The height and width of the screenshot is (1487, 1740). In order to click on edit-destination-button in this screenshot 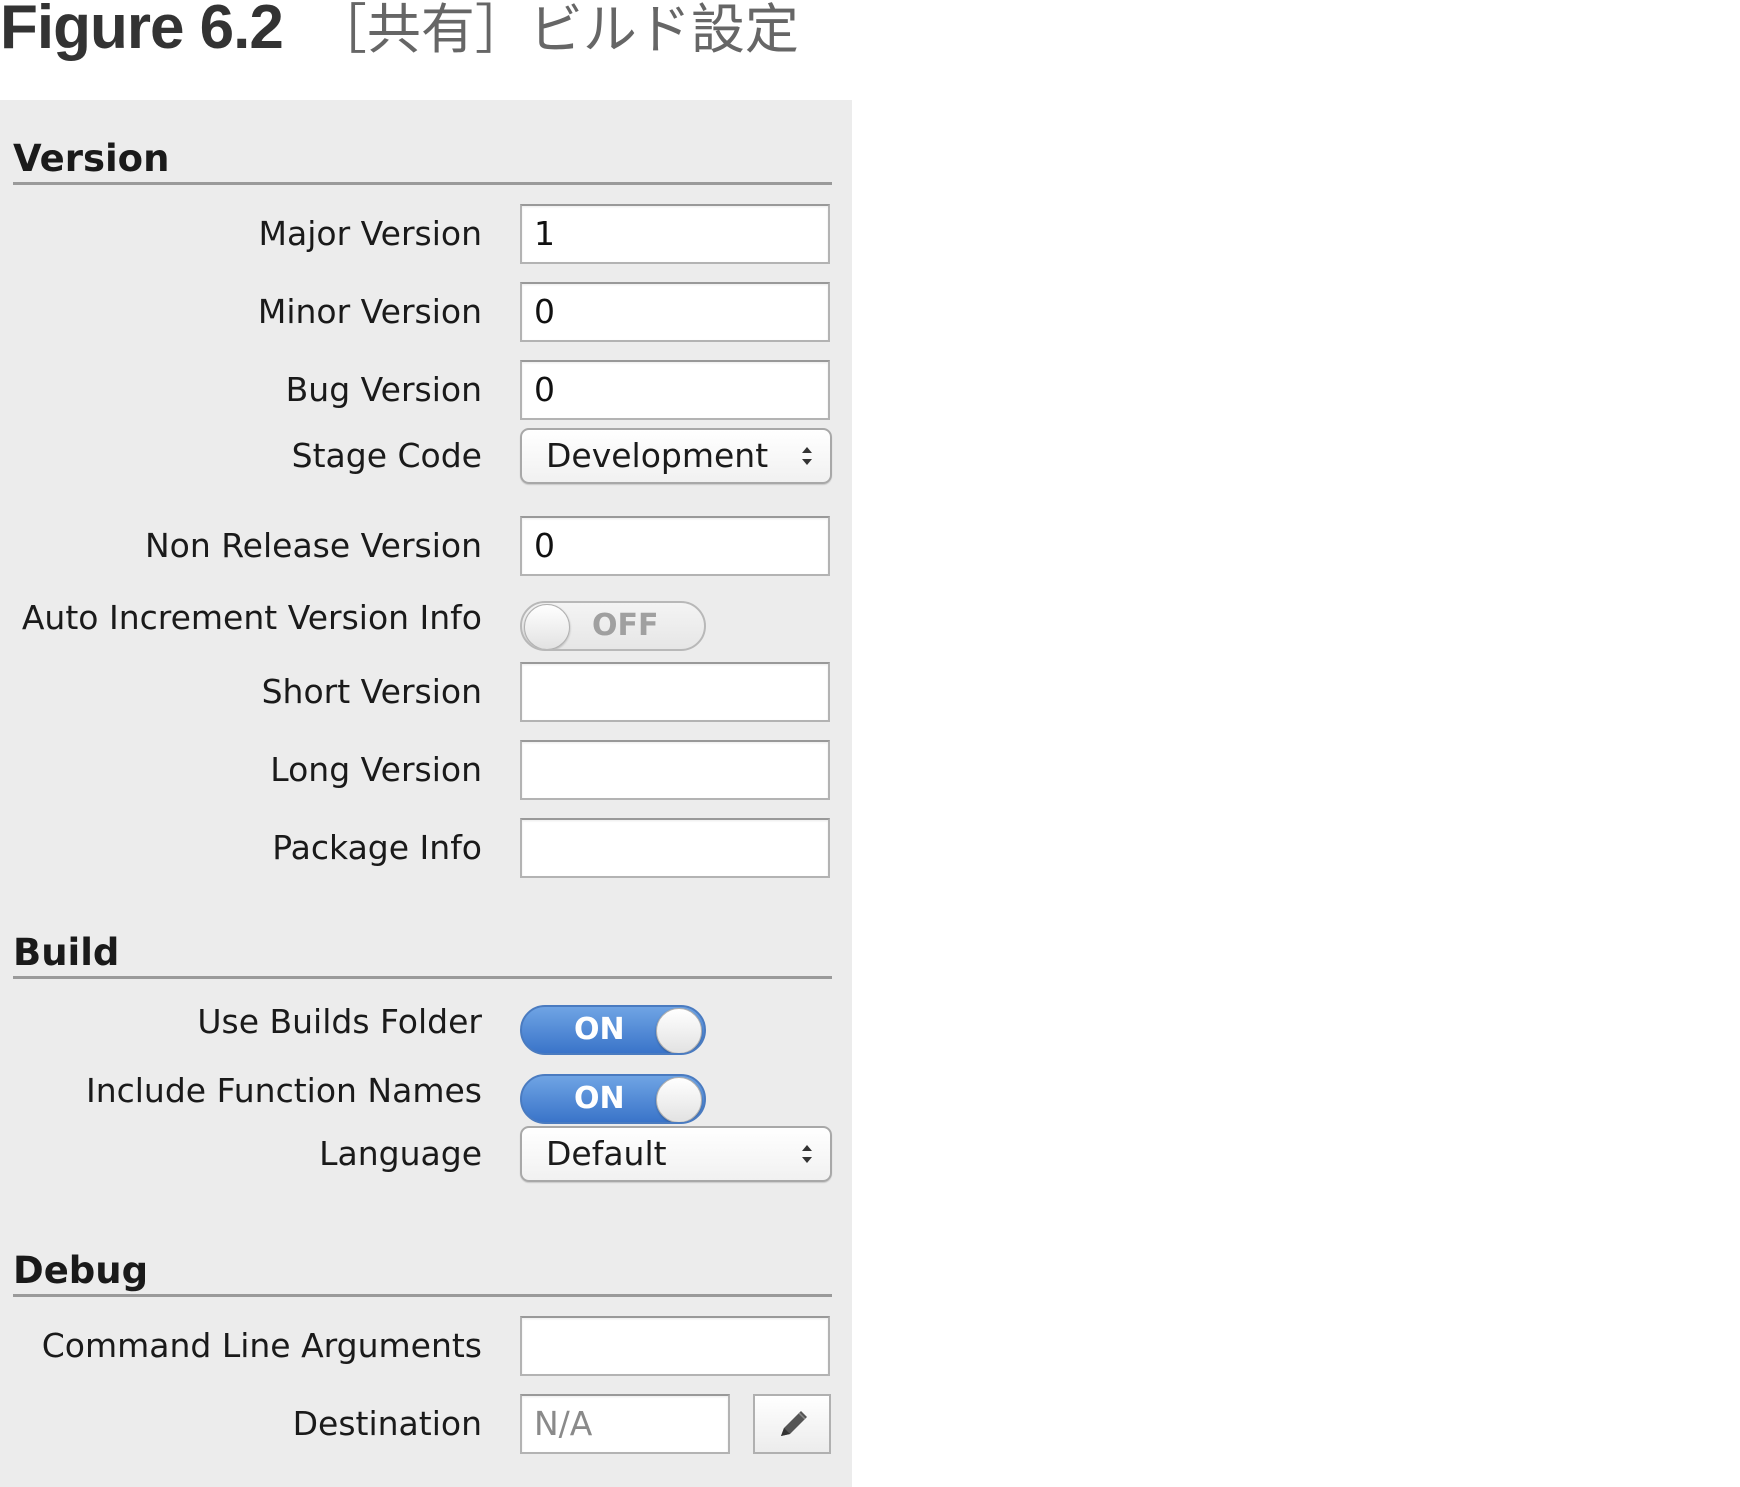, I will do `click(792, 1424)`.